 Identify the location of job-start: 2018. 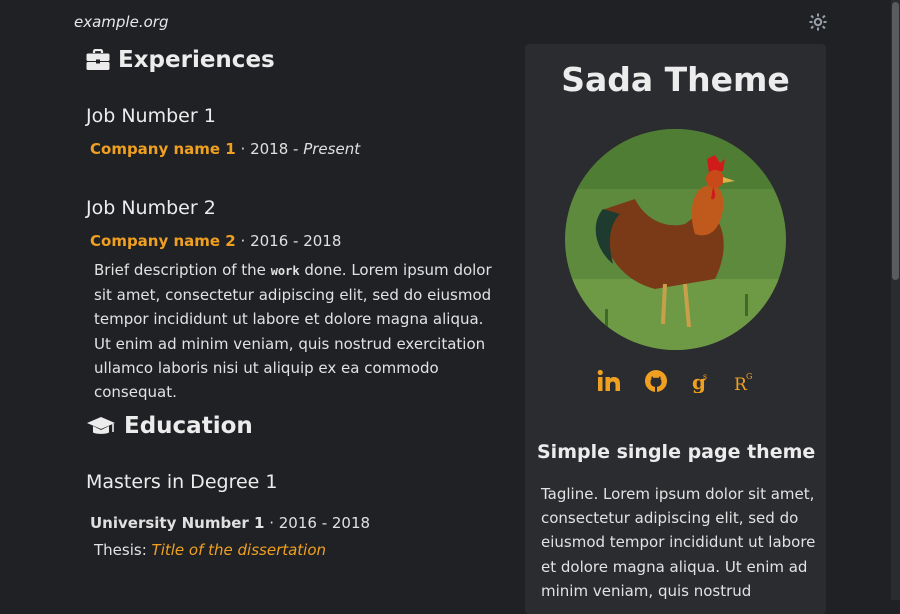
(269, 149).